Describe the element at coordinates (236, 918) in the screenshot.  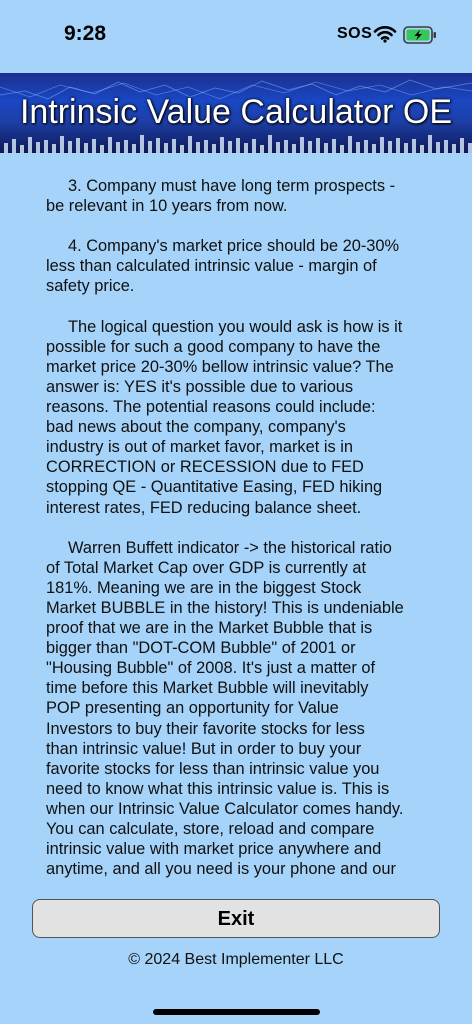
I see `exit-button: Exit` at that location.